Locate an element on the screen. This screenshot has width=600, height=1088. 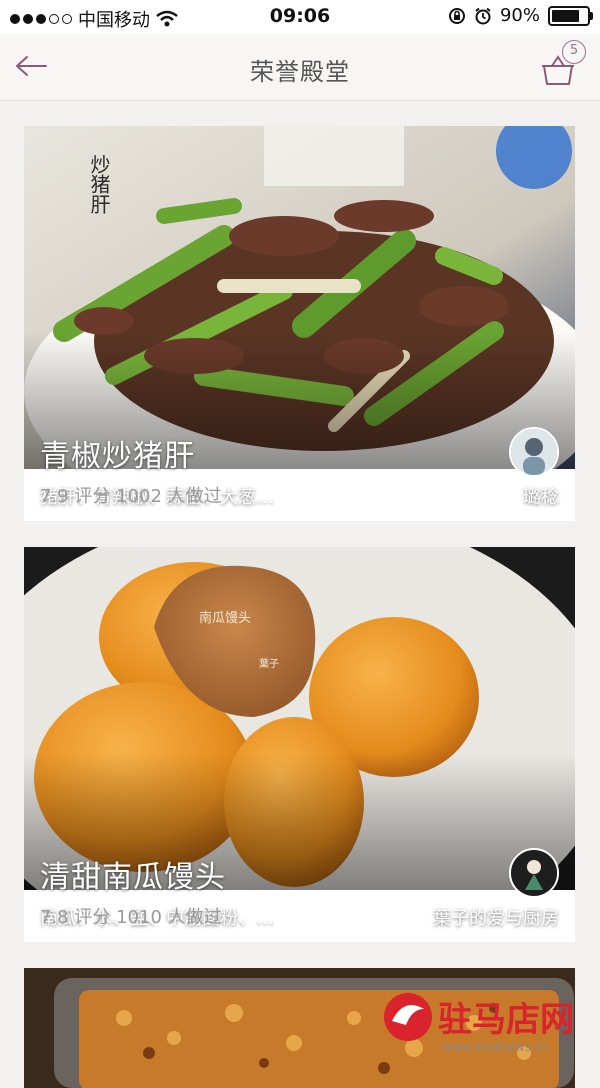
recipe-author: 葉子的爱与厨房 is located at coordinates (496, 917).